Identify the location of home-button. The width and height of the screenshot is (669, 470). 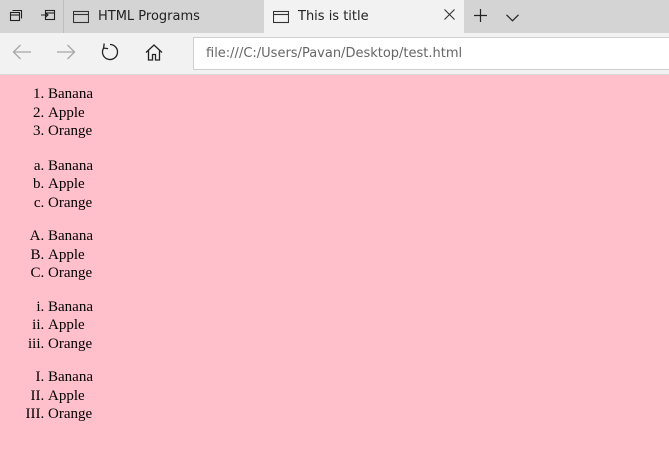
(154, 54).